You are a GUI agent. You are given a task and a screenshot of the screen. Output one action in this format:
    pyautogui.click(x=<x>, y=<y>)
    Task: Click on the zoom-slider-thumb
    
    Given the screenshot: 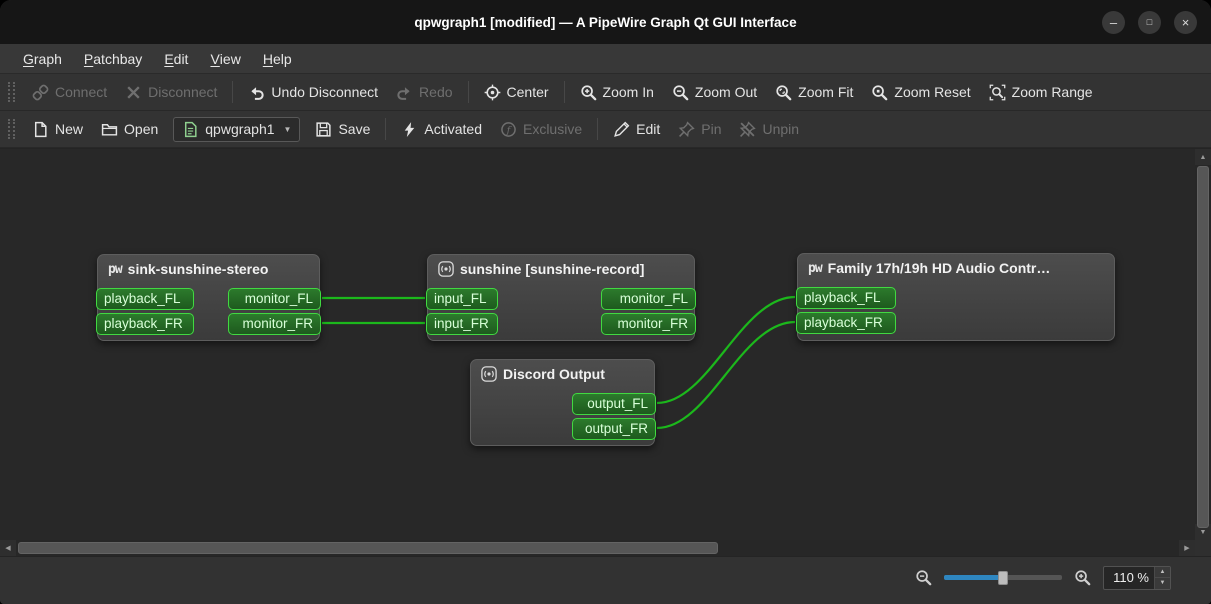 What is the action you would take?
    pyautogui.click(x=1003, y=577)
    